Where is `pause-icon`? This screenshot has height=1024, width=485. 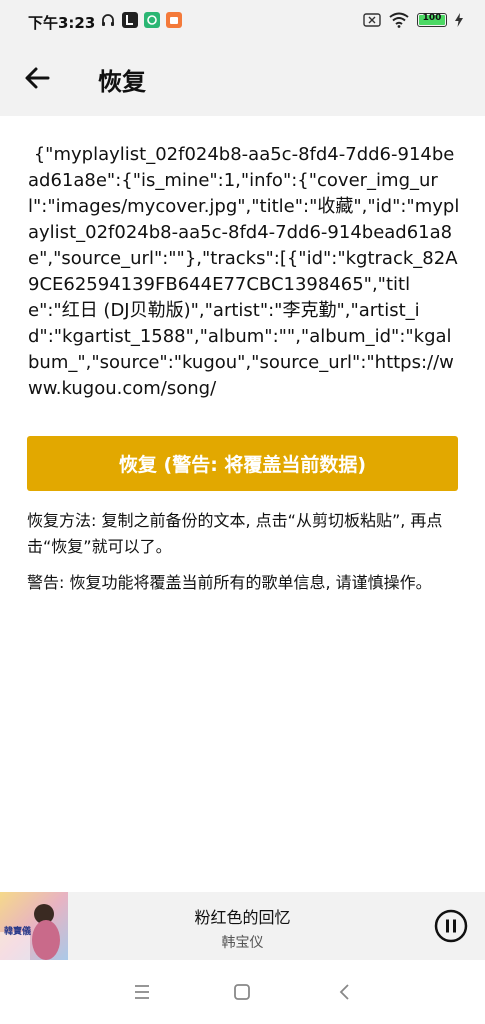
pause-icon is located at coordinates (451, 926).